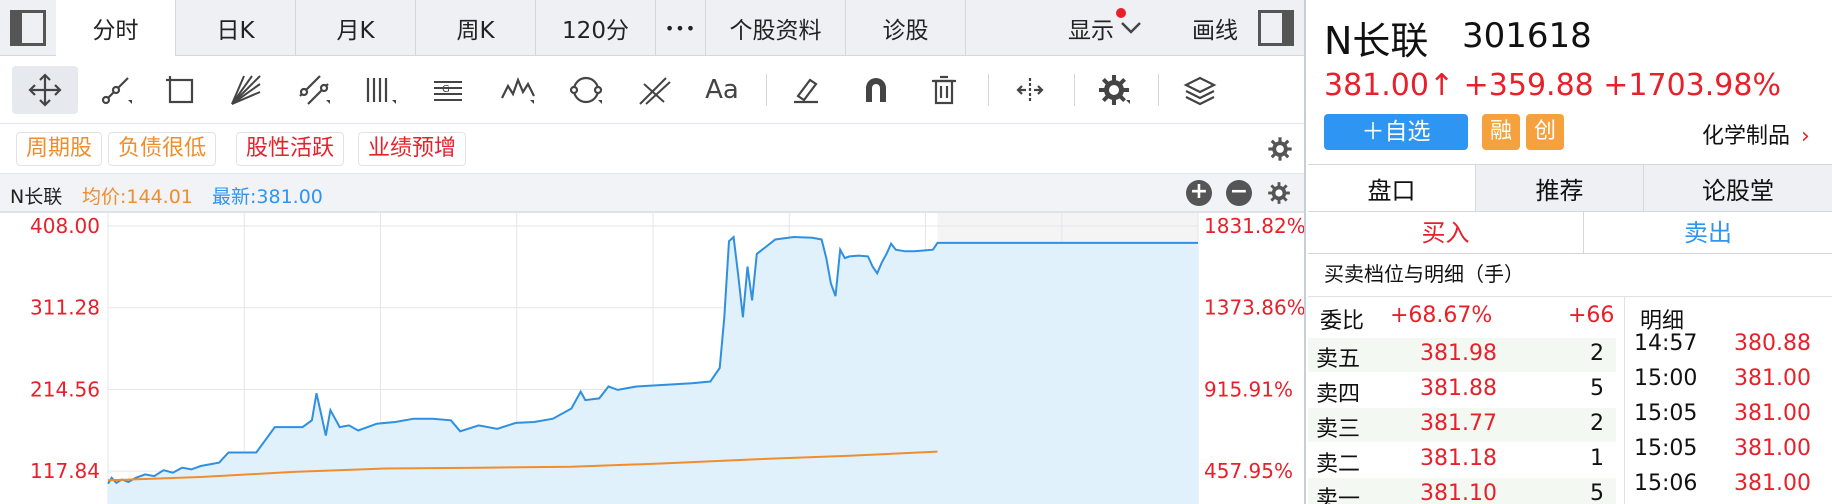  Describe the element at coordinates (1424, 274) in the screenshot. I see `order-detail-title: 买卖档位与明细（手）` at that location.